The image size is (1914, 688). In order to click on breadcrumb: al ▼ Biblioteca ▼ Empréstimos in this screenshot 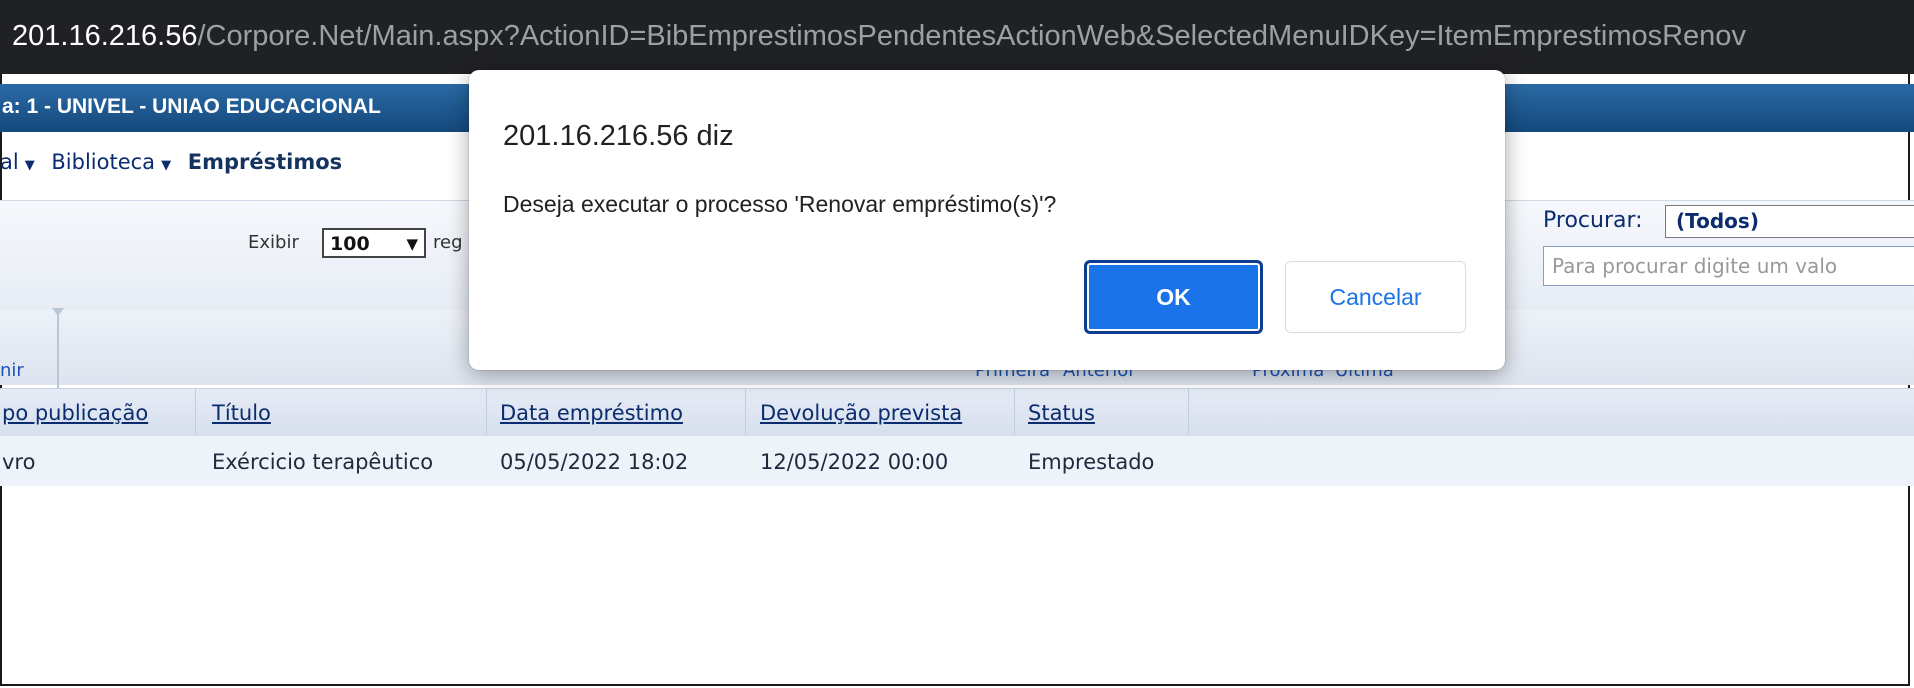, I will do `click(171, 162)`.